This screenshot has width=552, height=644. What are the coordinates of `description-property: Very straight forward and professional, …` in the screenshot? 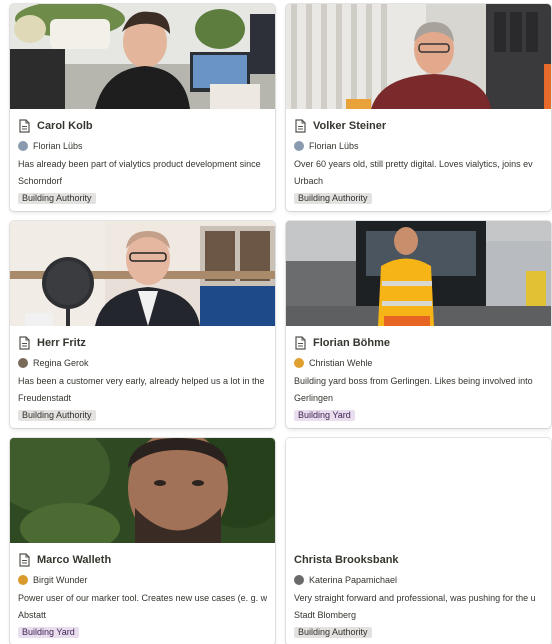 It's located at (415, 598).